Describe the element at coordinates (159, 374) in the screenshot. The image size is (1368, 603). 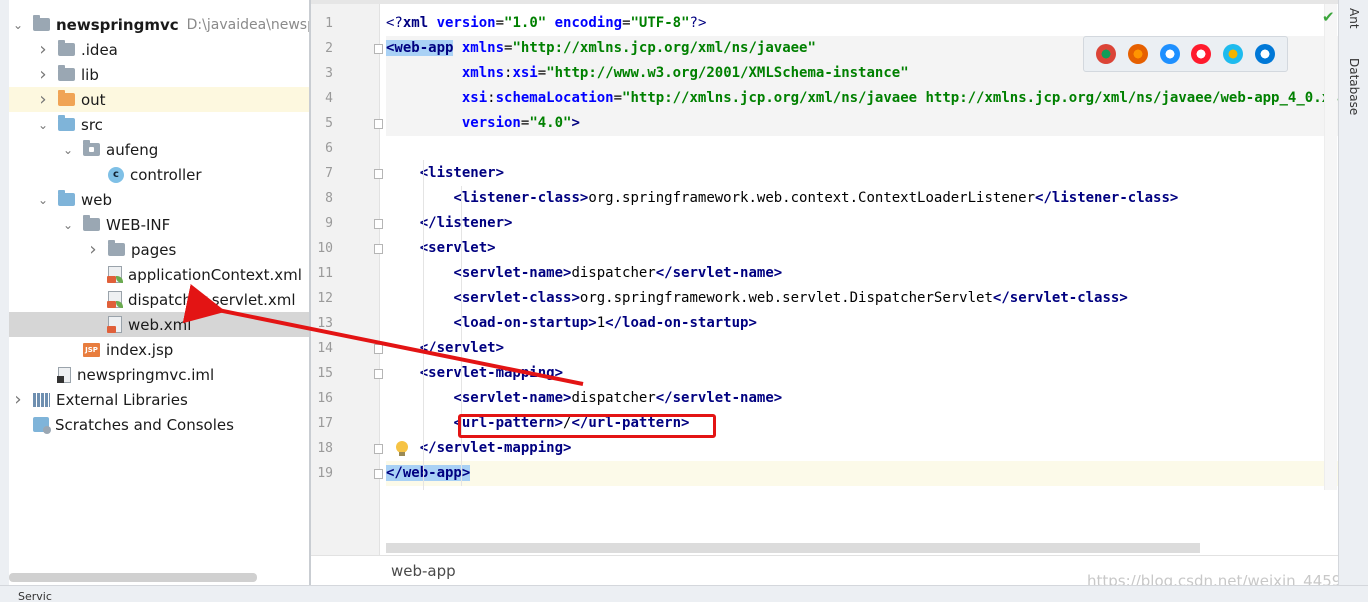
I see `tree-item: newspringmvc.iml` at that location.